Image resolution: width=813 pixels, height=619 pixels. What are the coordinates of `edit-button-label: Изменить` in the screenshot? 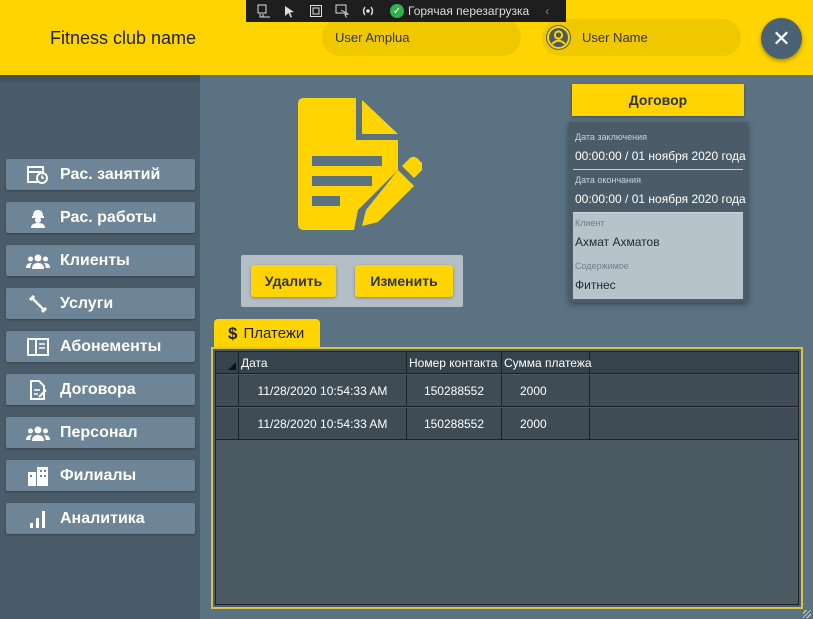 It's located at (404, 281).